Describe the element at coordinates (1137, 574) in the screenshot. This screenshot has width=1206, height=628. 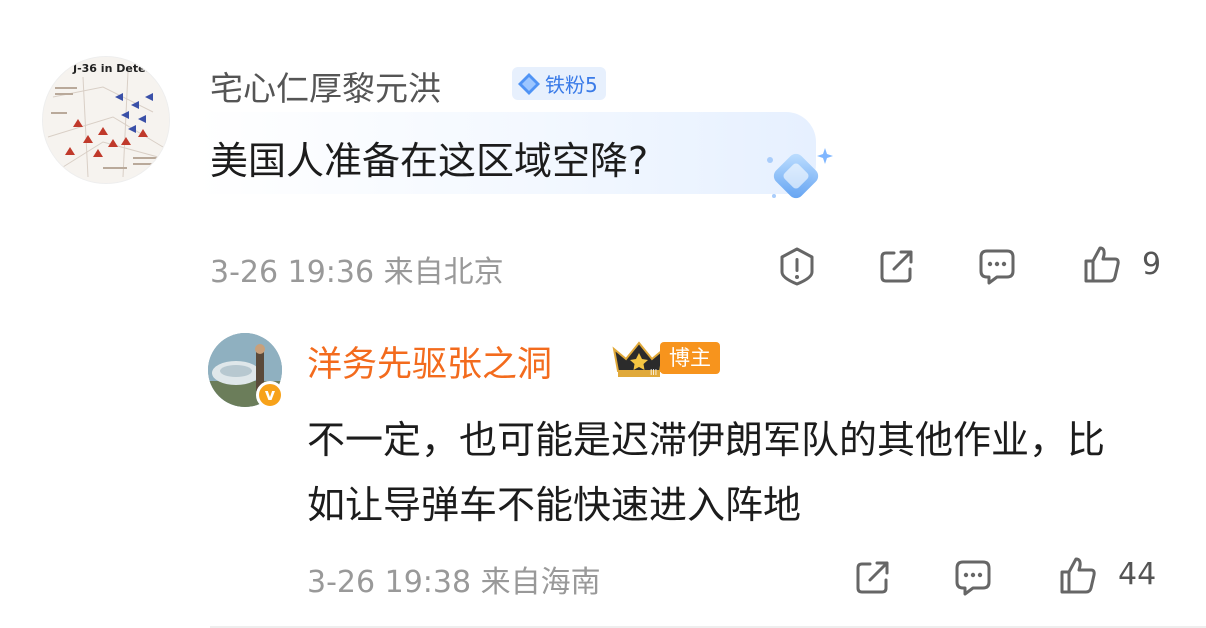
I see `like-count-2: 44` at that location.